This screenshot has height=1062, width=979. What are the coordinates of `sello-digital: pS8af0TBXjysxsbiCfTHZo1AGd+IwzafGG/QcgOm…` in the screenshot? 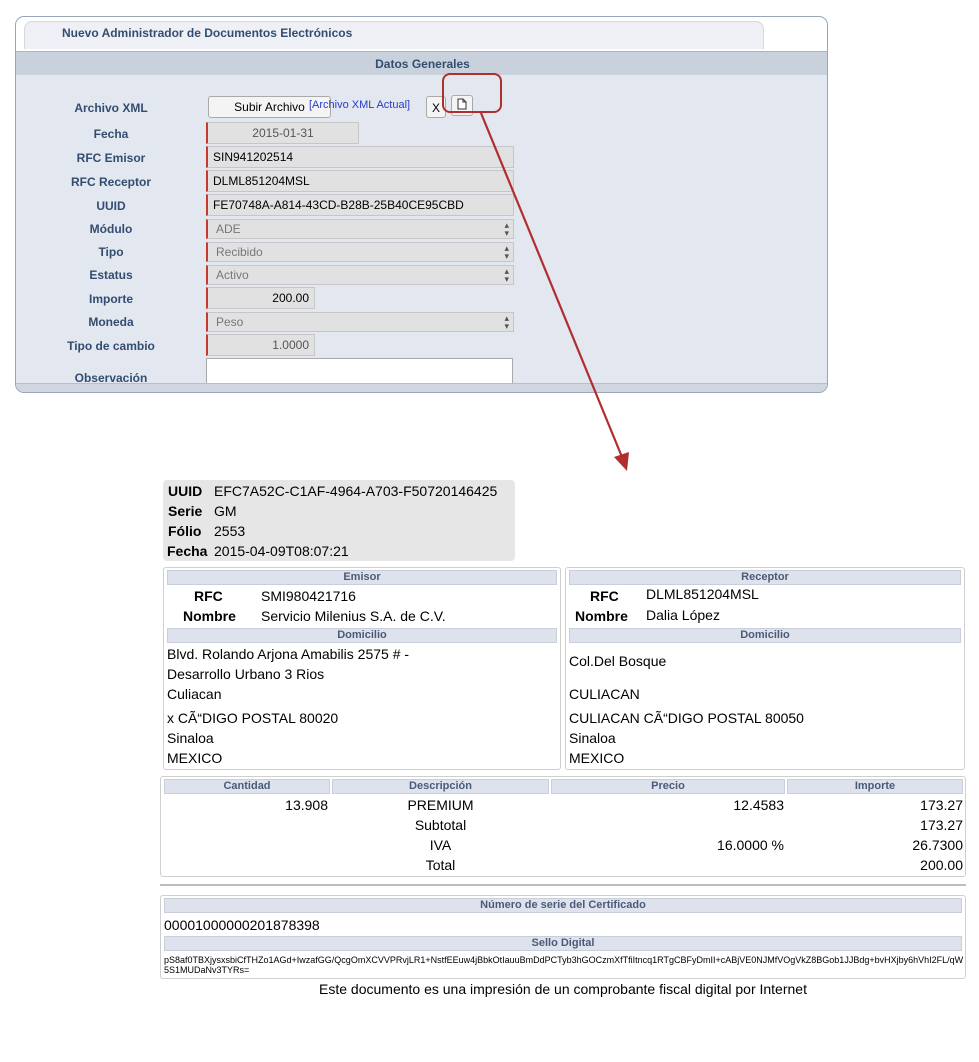 It's located at (564, 965).